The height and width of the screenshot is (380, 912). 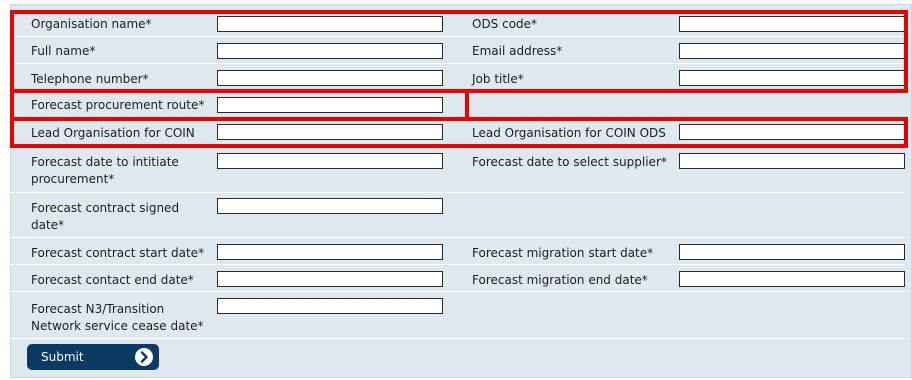 What do you see at coordinates (330, 24) in the screenshot?
I see `organisation-name-field` at bounding box center [330, 24].